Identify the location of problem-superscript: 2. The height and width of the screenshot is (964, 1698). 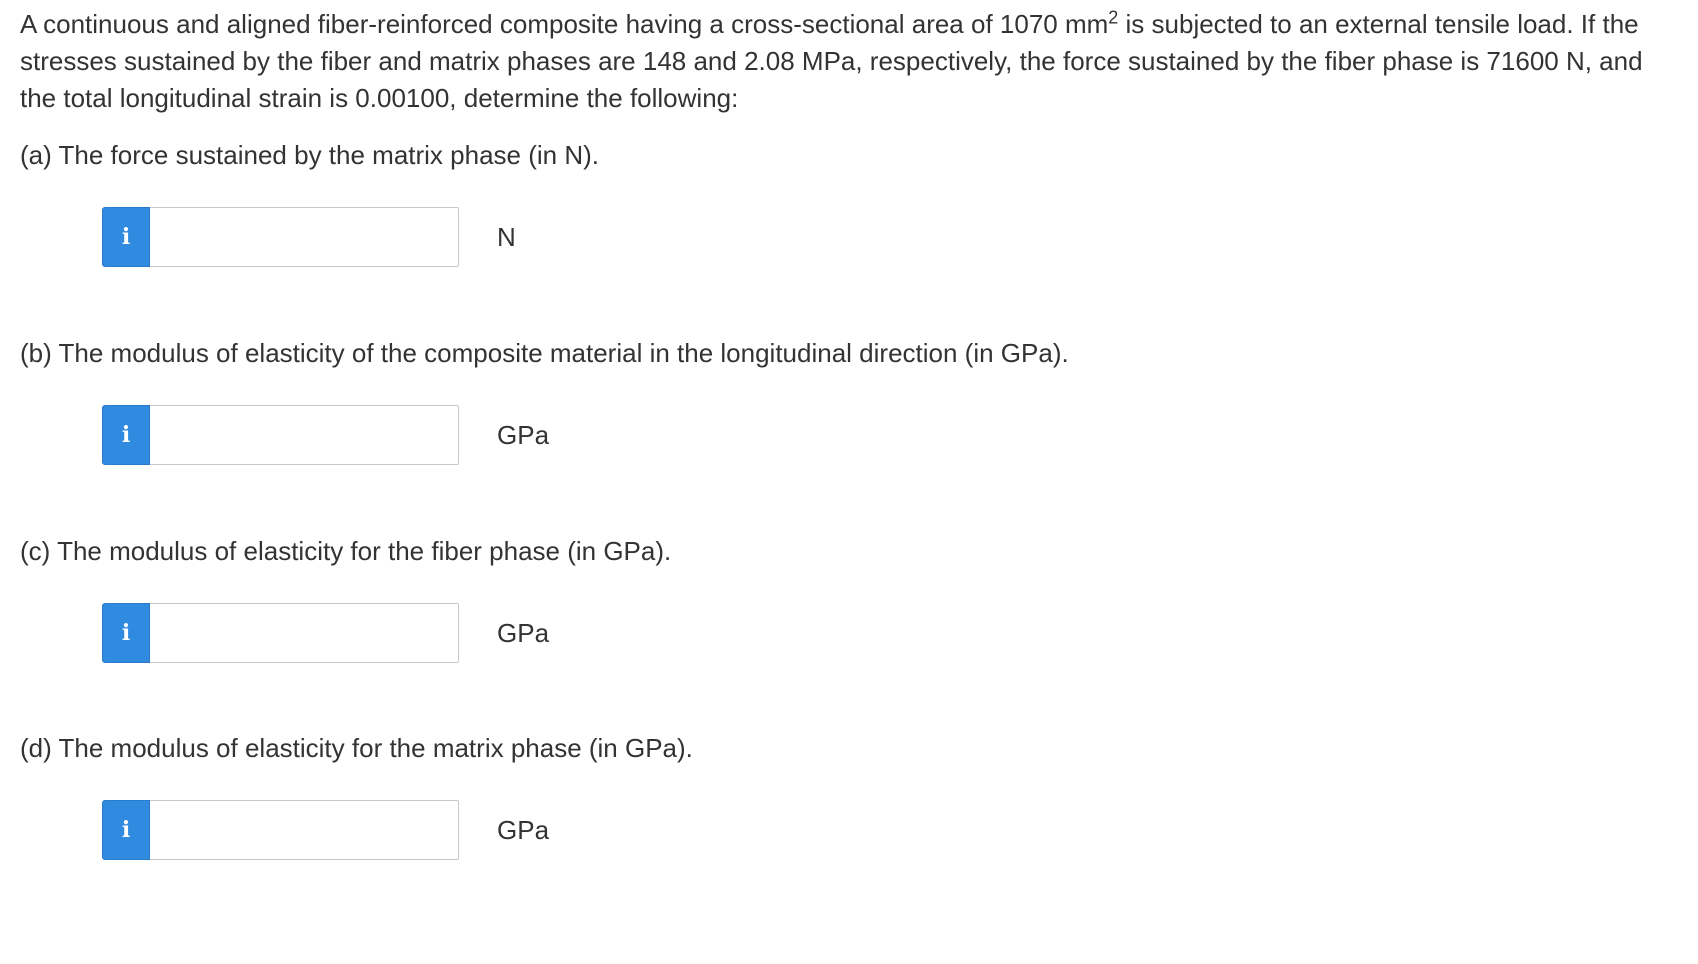
(1113, 17).